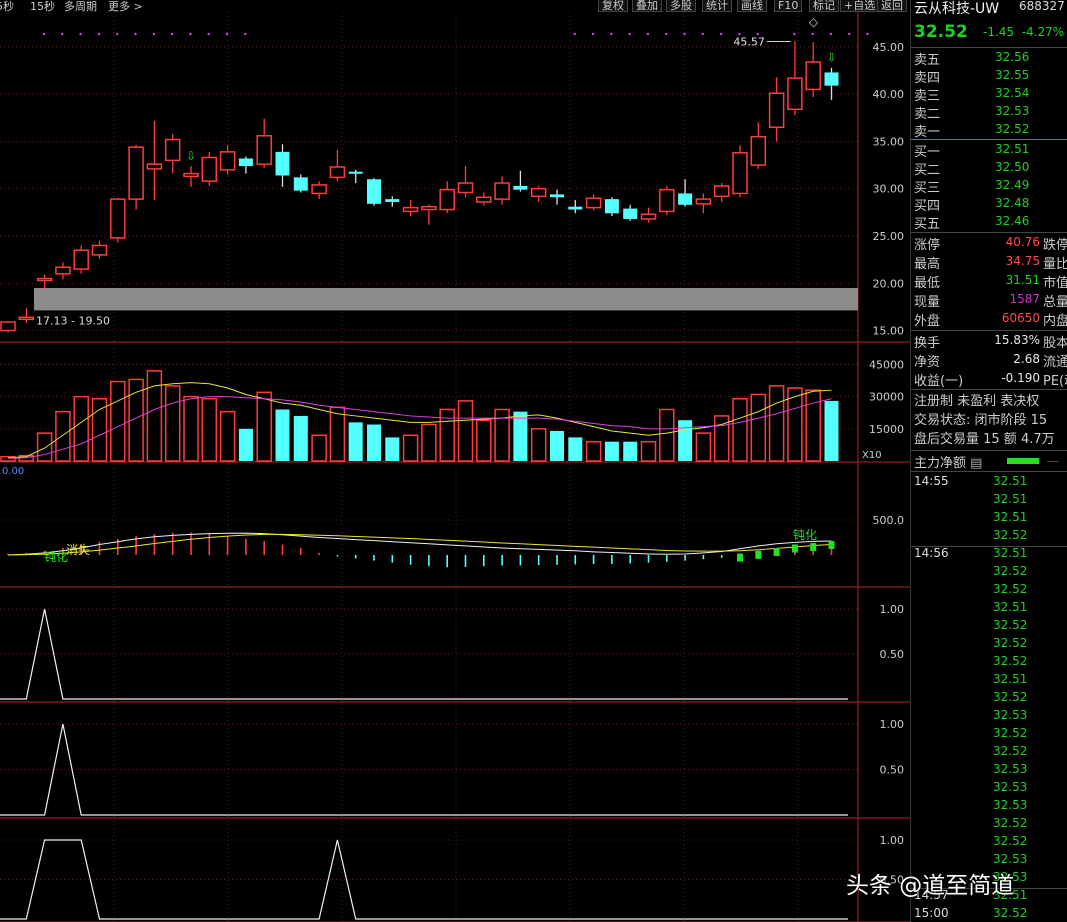 This screenshot has width=1067, height=922. I want to click on macd-label-1: 钝化, so click(56, 557).